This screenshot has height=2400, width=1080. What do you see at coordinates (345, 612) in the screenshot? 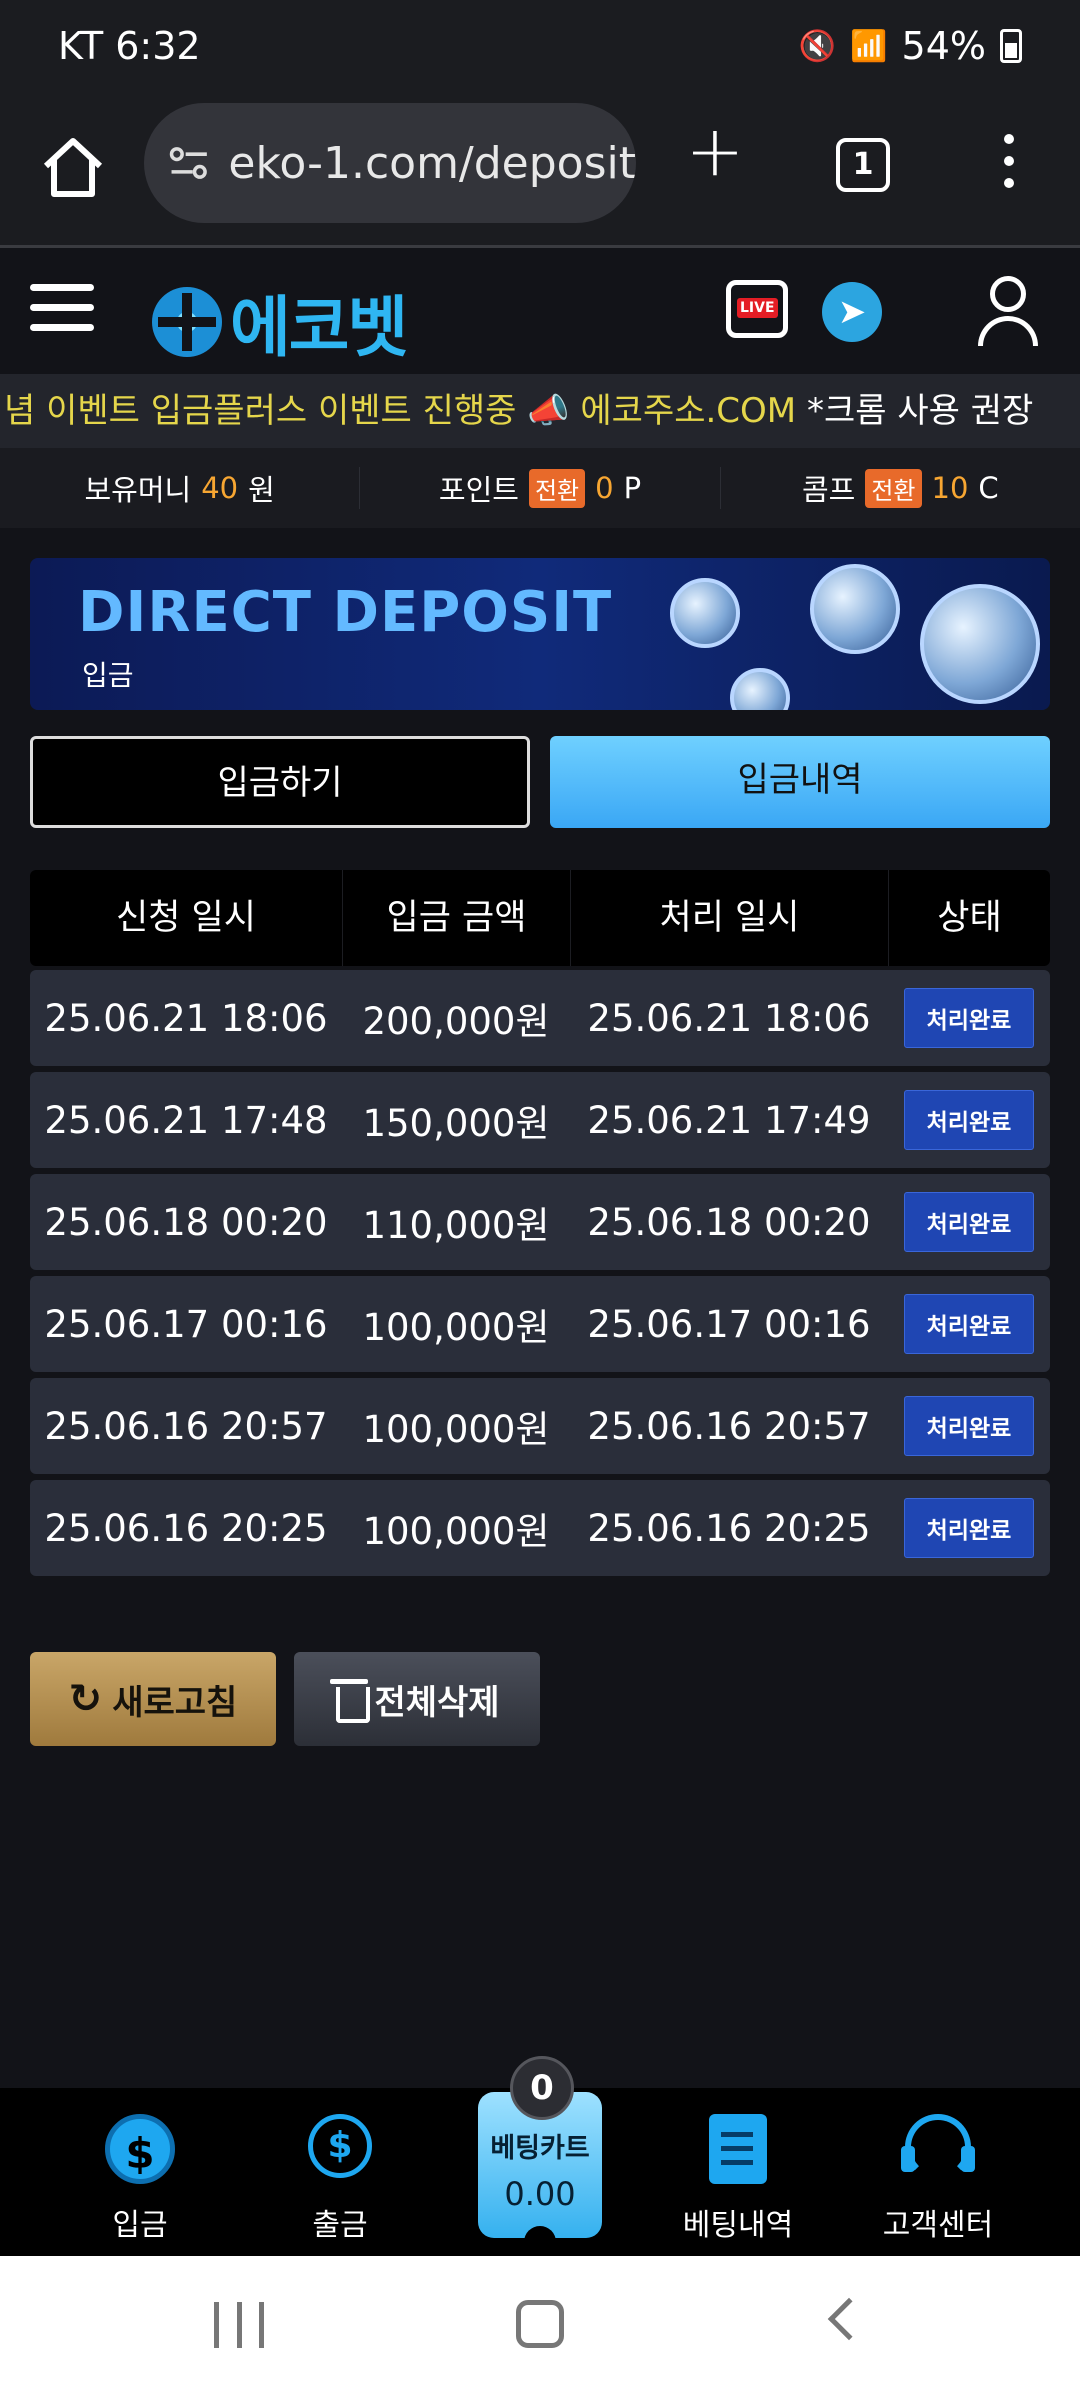
I see `banner-title: DIRECT DEPOSIT` at bounding box center [345, 612].